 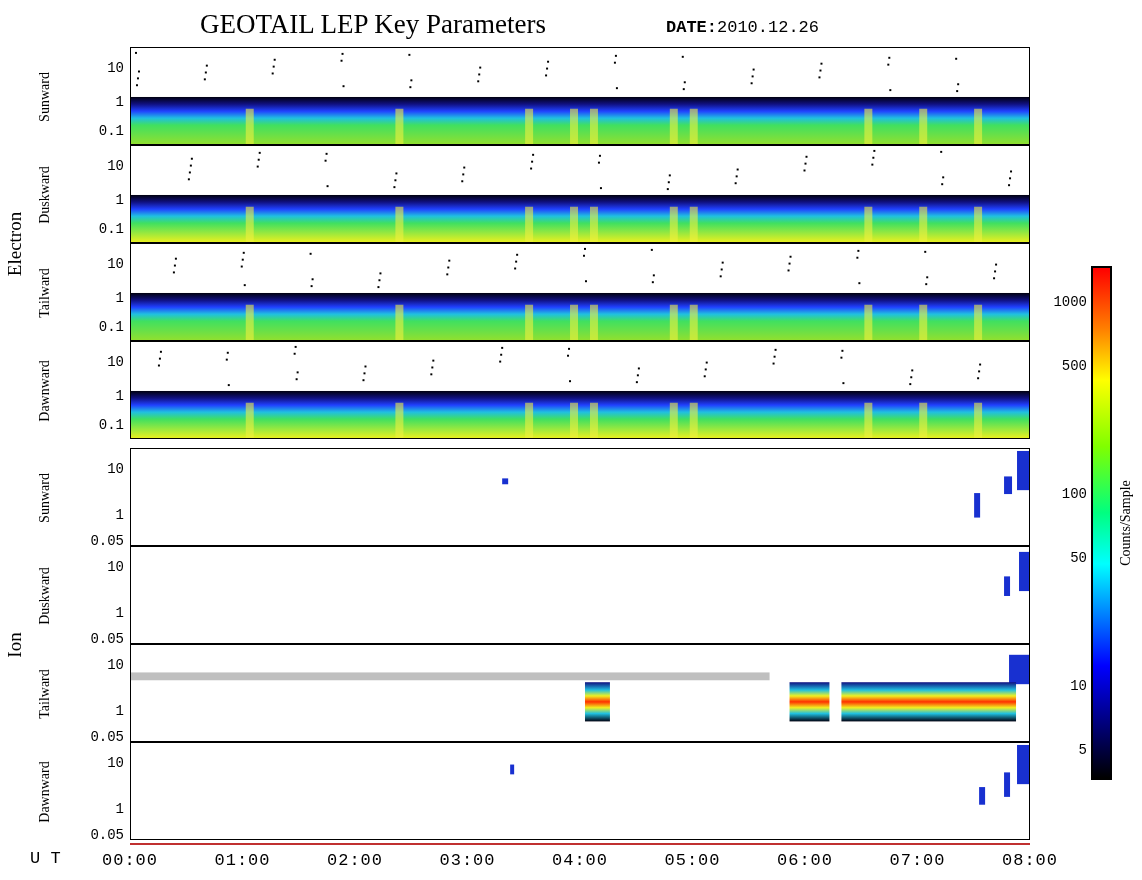 What do you see at coordinates (355, 860) in the screenshot?
I see `x-tick-label: 02:00` at bounding box center [355, 860].